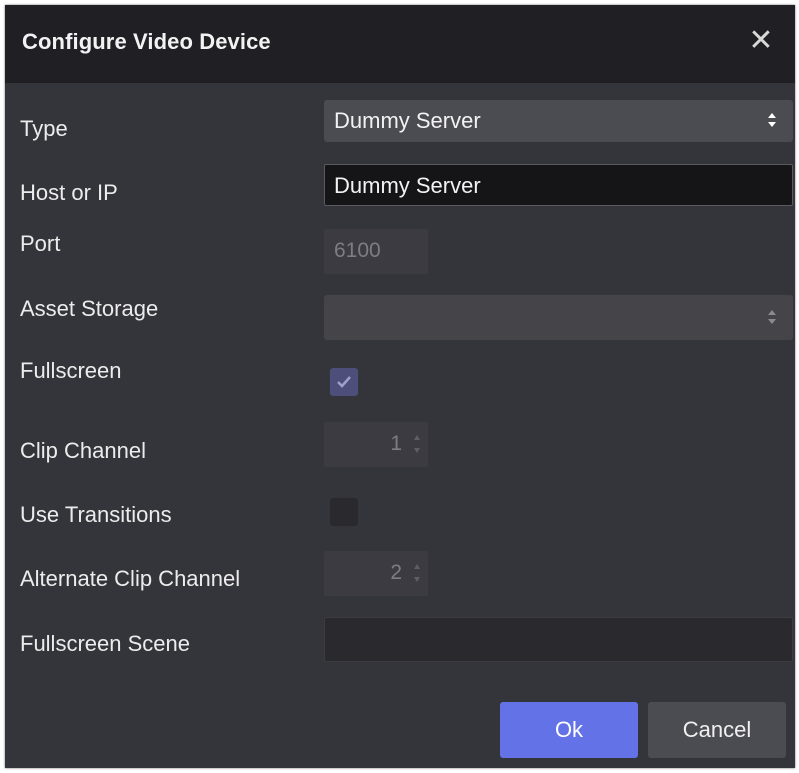 This screenshot has height=773, width=799. Describe the element at coordinates (344, 512) in the screenshot. I see `use-transitions-checkbox` at that location.